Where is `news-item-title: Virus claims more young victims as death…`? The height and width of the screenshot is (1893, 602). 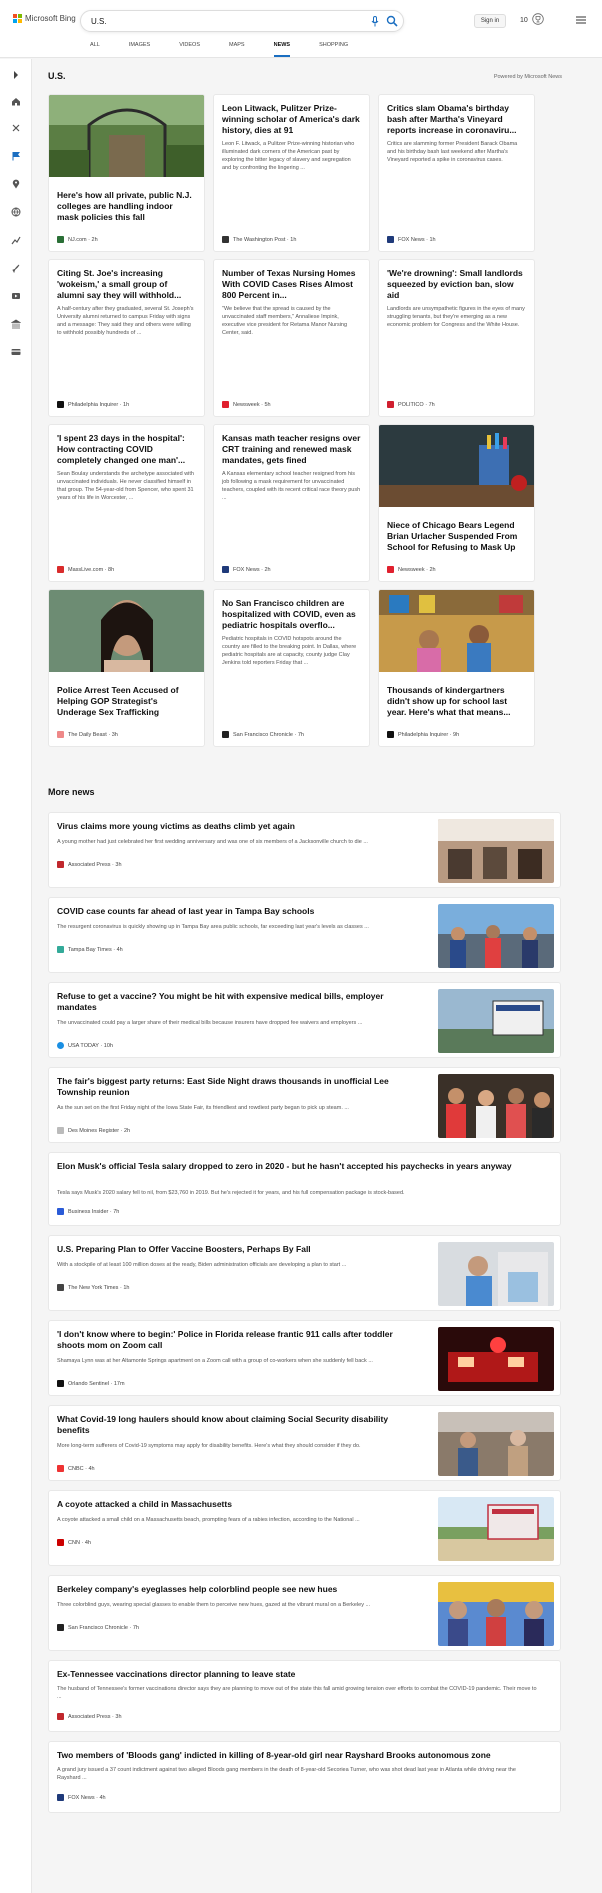 news-item-title: Virus claims more young victims as death… is located at coordinates (176, 826).